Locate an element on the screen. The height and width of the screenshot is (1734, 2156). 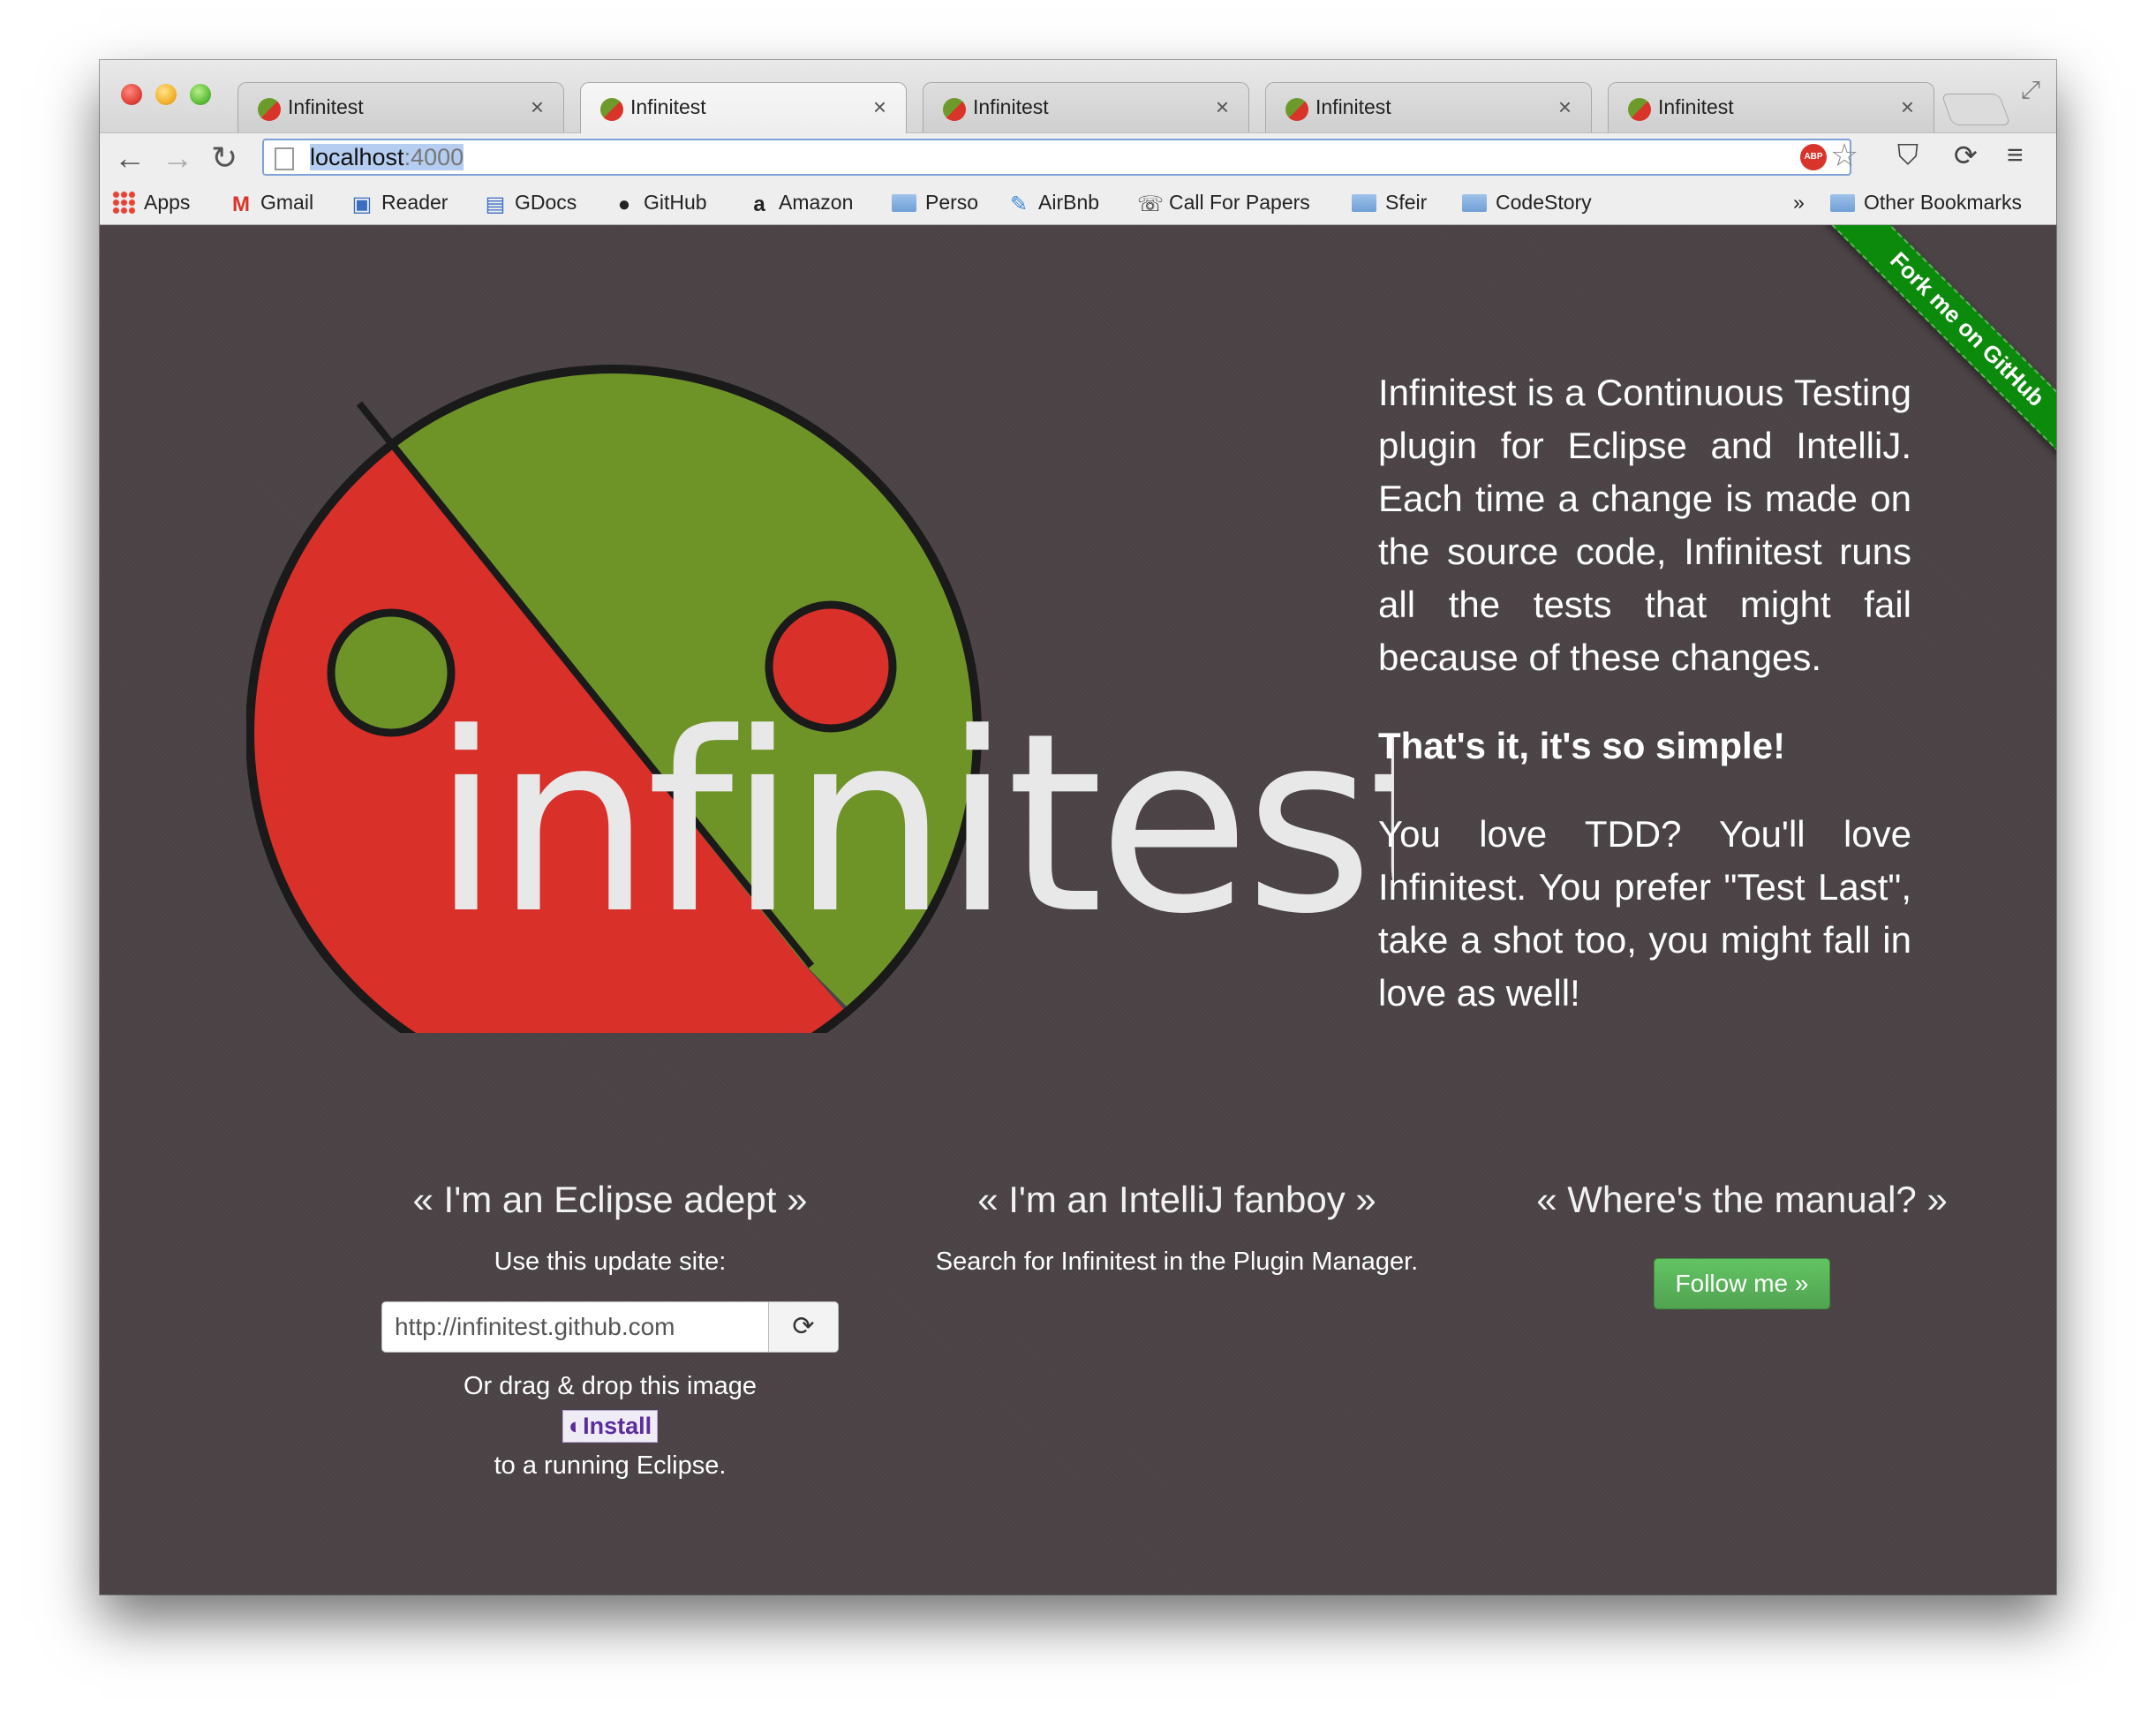
bookmark-apps: Apps is located at coordinates (151, 203).